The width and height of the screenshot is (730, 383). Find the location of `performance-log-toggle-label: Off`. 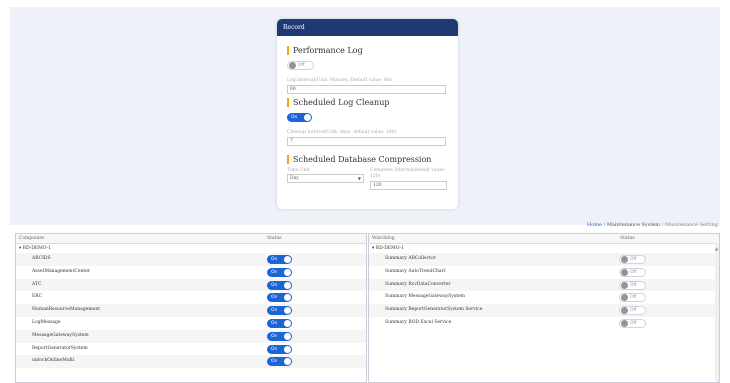

performance-log-toggle-label: Off is located at coordinates (301, 65).